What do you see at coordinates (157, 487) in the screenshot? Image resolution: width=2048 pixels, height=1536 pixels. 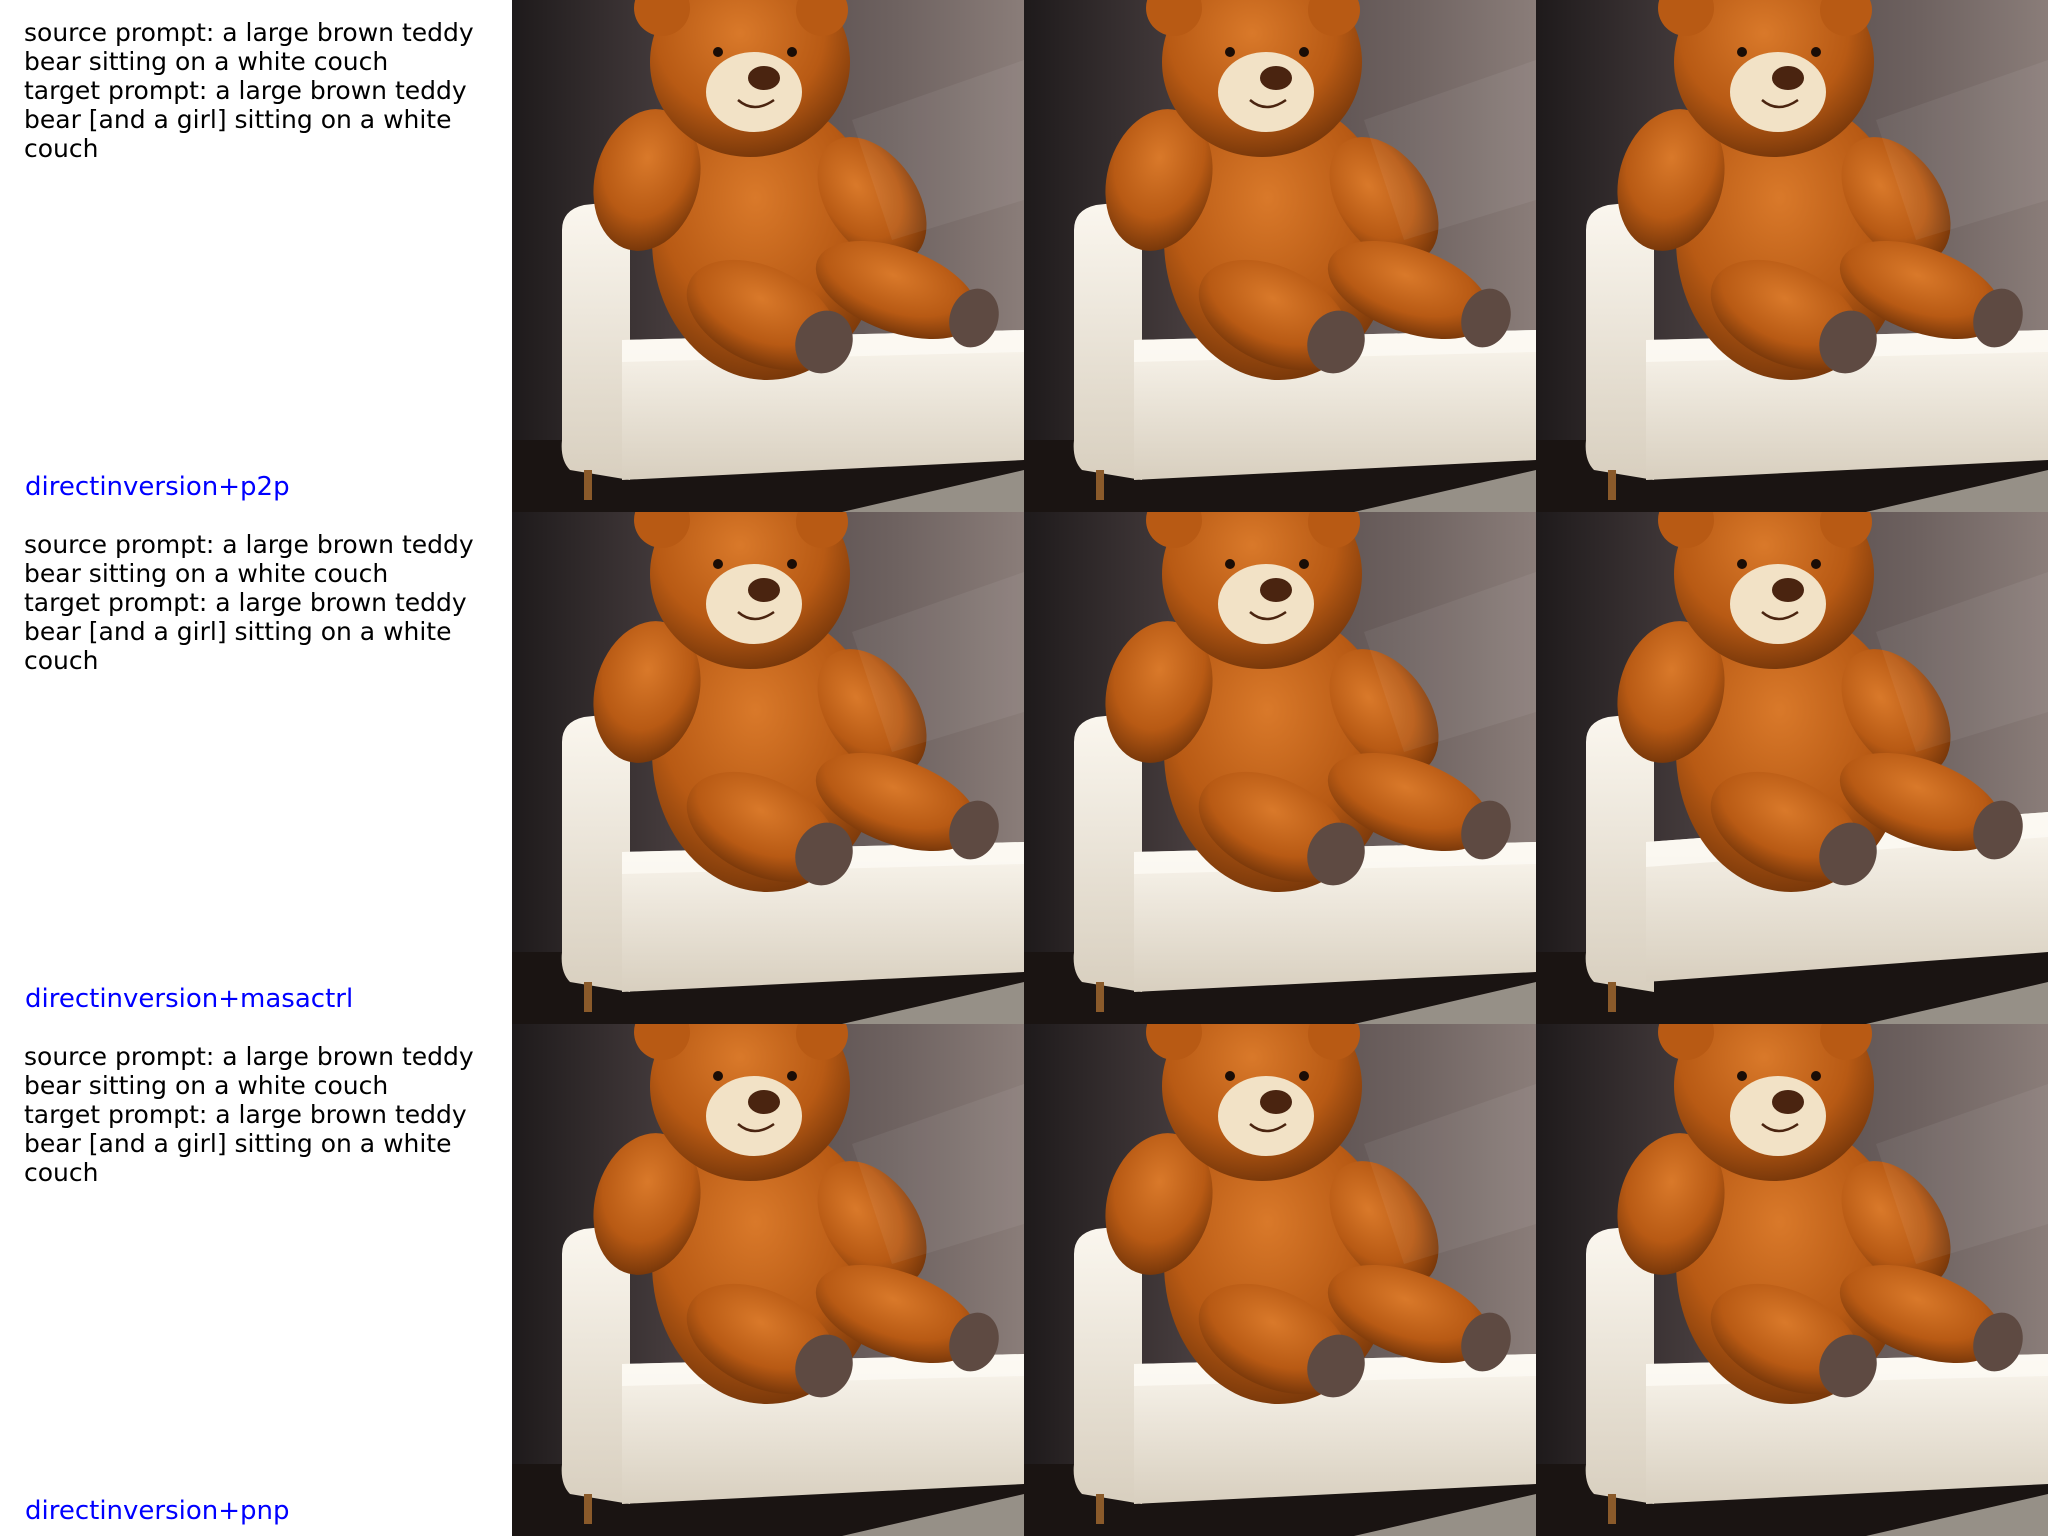 I see `method-label: directinversion+p2p` at bounding box center [157, 487].